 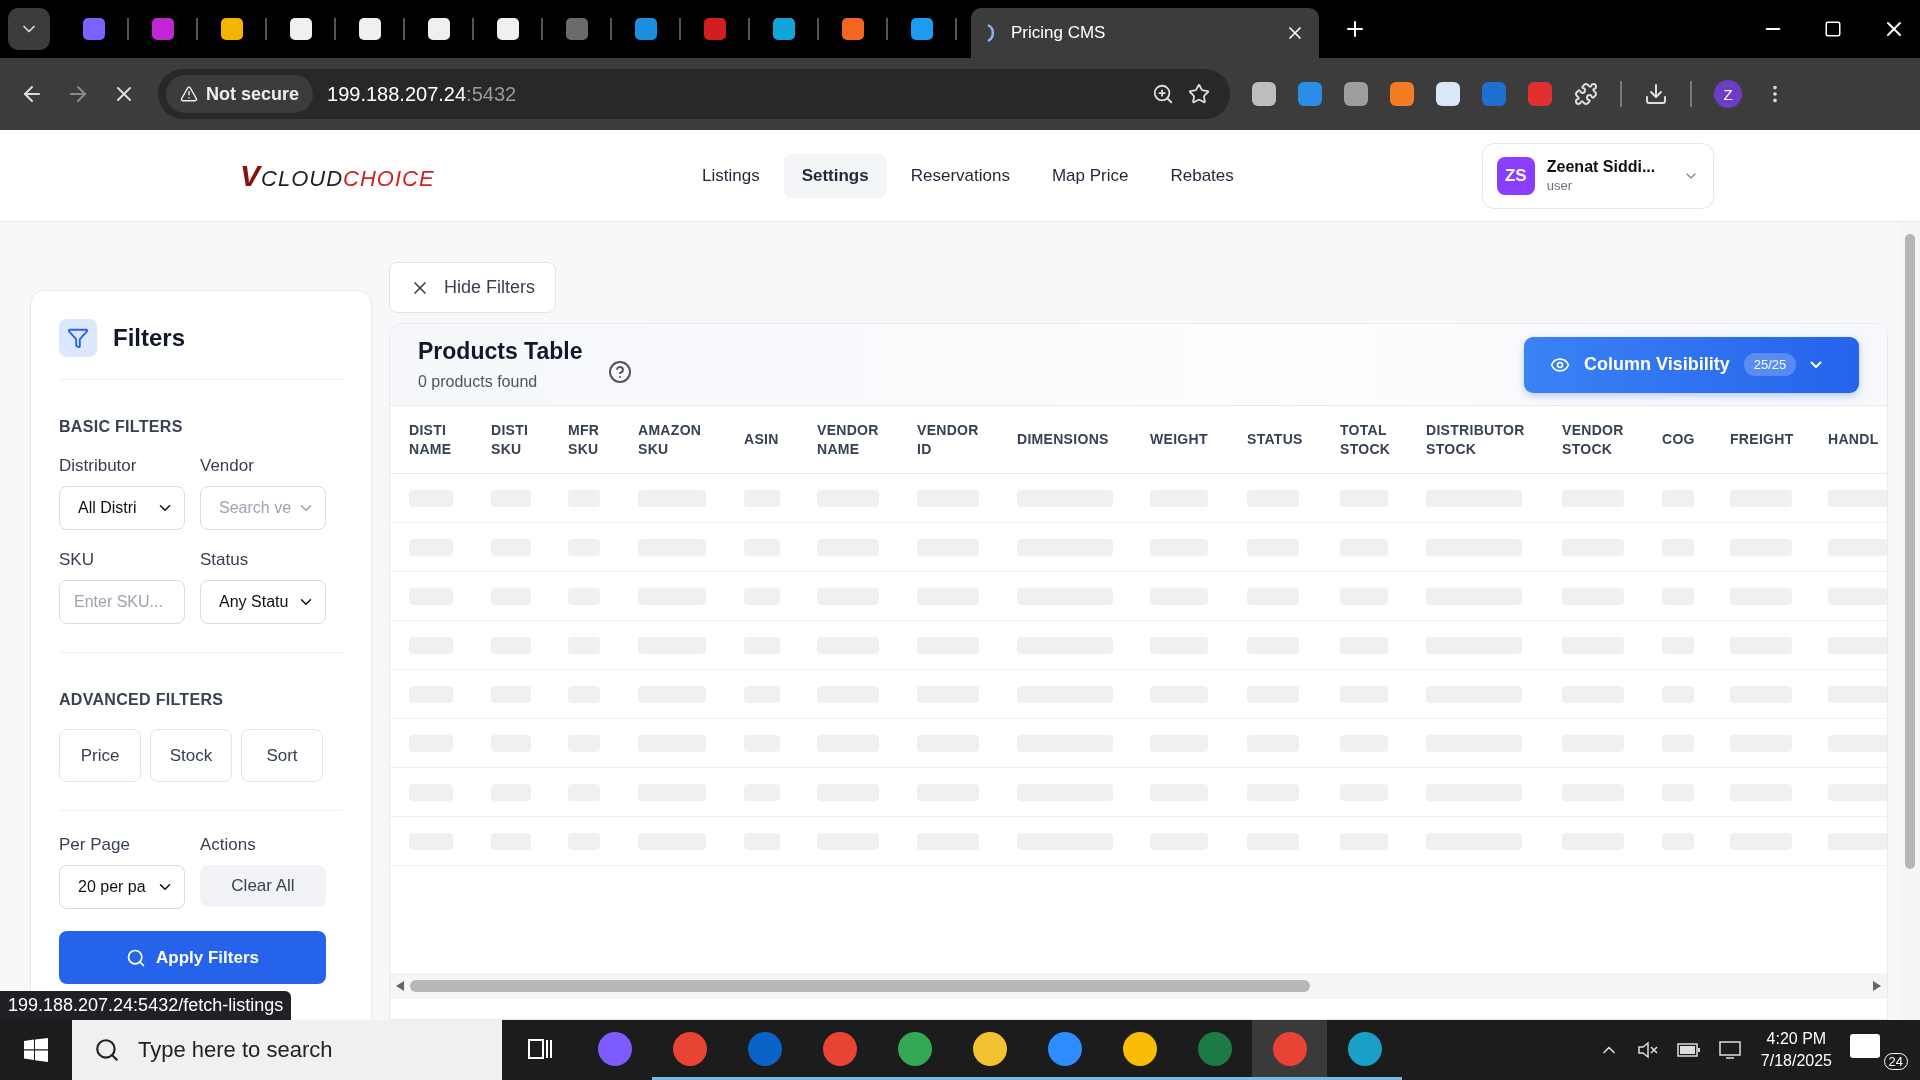 I want to click on column-header: WEIGHT, so click(x=1179, y=439).